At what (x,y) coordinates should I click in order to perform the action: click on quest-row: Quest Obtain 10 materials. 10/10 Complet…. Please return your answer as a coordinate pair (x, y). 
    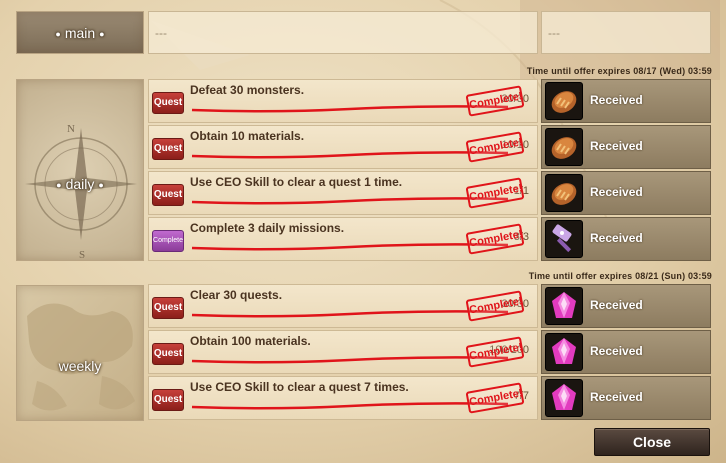
    Looking at the image, I should click on (343, 147).